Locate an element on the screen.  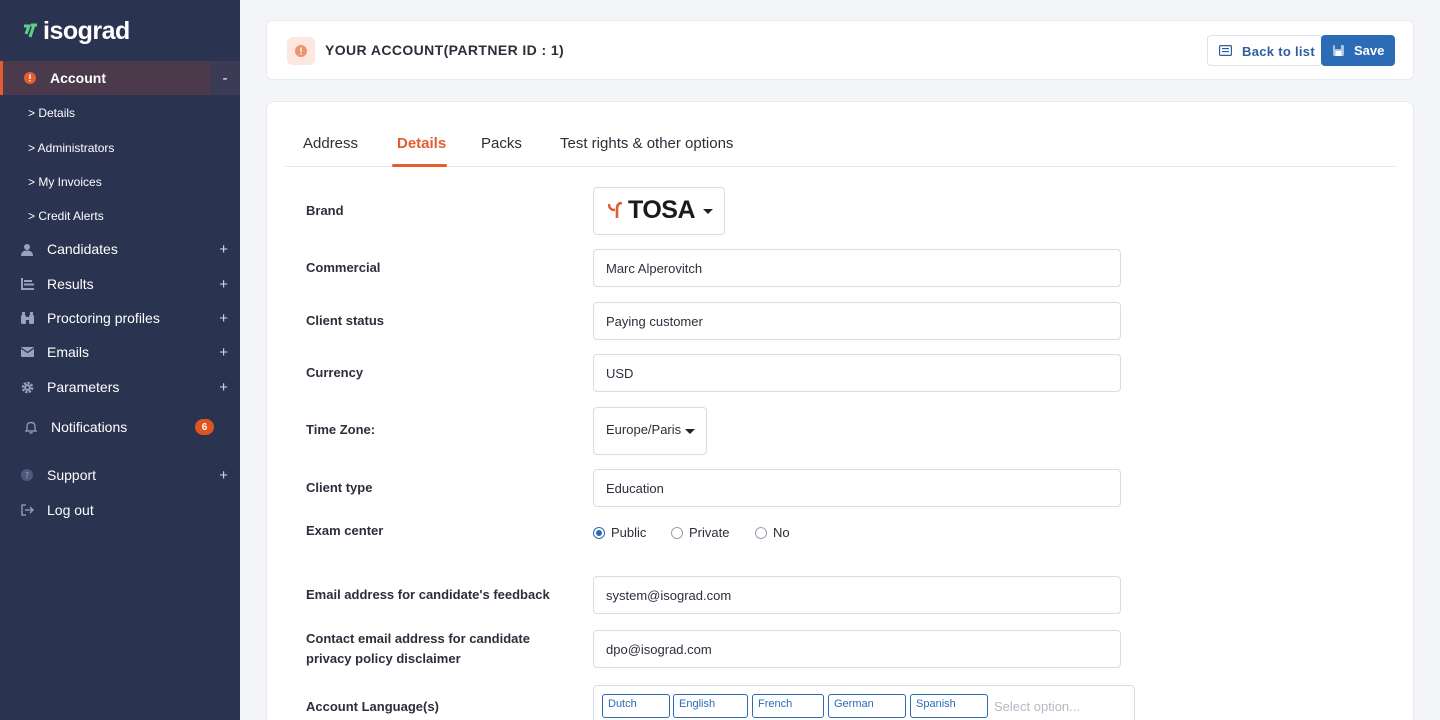
sidebar-subitem-credit-alerts: > Credit Alerts is located at coordinates (66, 216).